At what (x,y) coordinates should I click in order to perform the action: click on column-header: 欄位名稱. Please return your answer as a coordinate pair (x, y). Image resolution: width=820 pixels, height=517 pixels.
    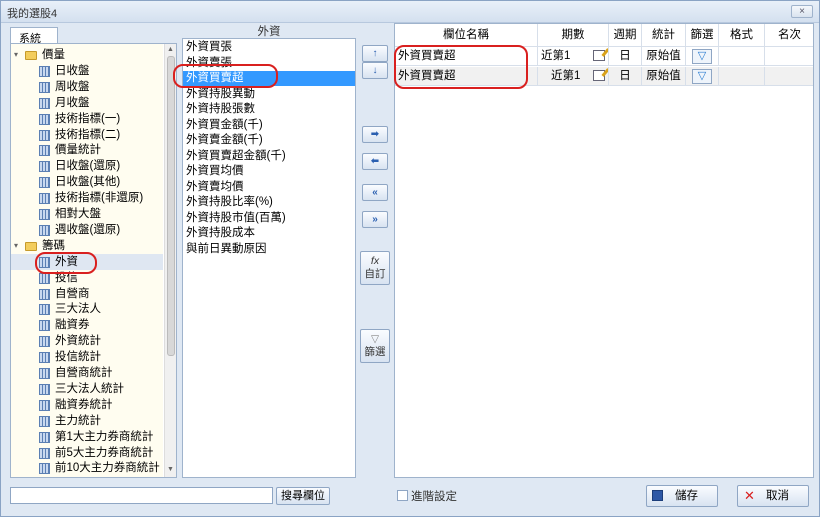
    Looking at the image, I should click on (466, 35).